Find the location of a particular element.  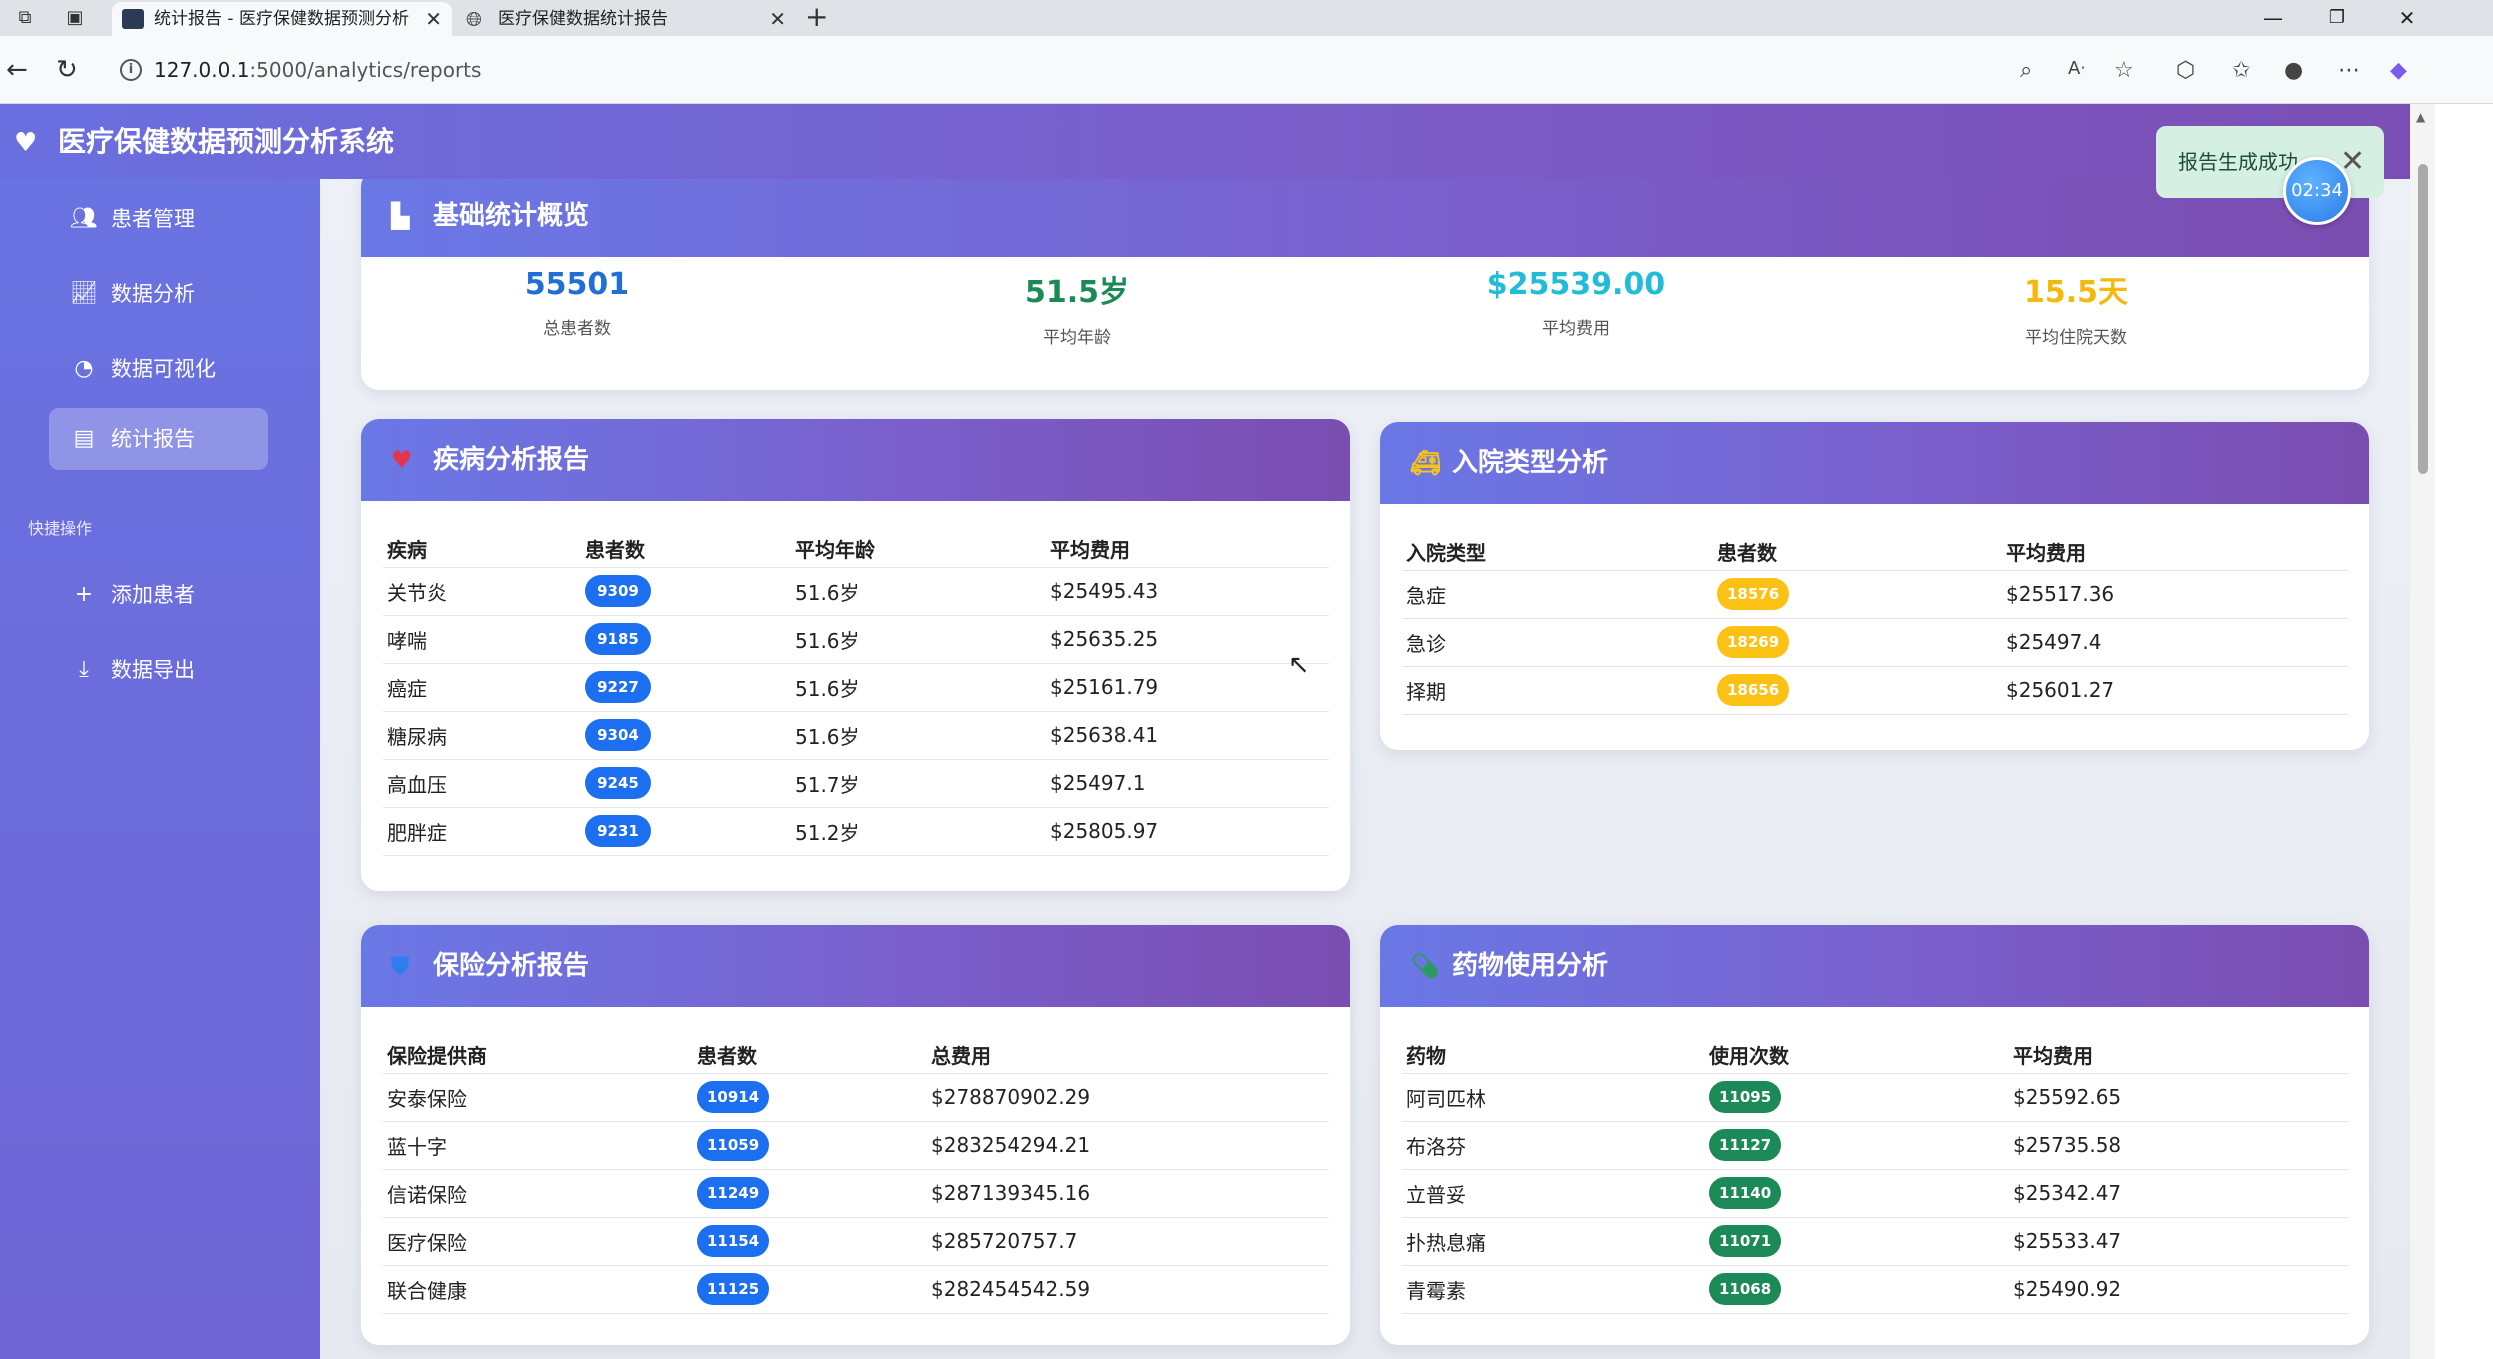

average-cost: $25592.65 is located at coordinates (2178, 1097).